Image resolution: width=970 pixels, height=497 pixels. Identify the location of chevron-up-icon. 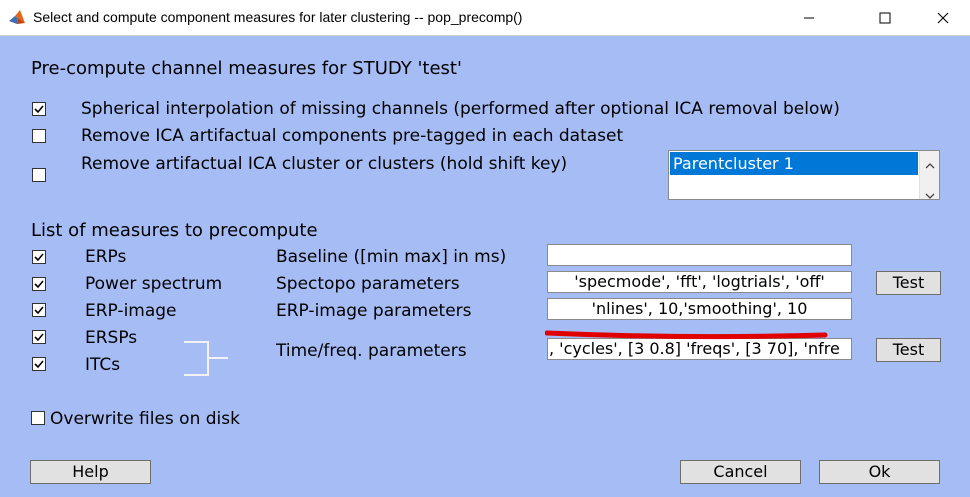
(930, 164).